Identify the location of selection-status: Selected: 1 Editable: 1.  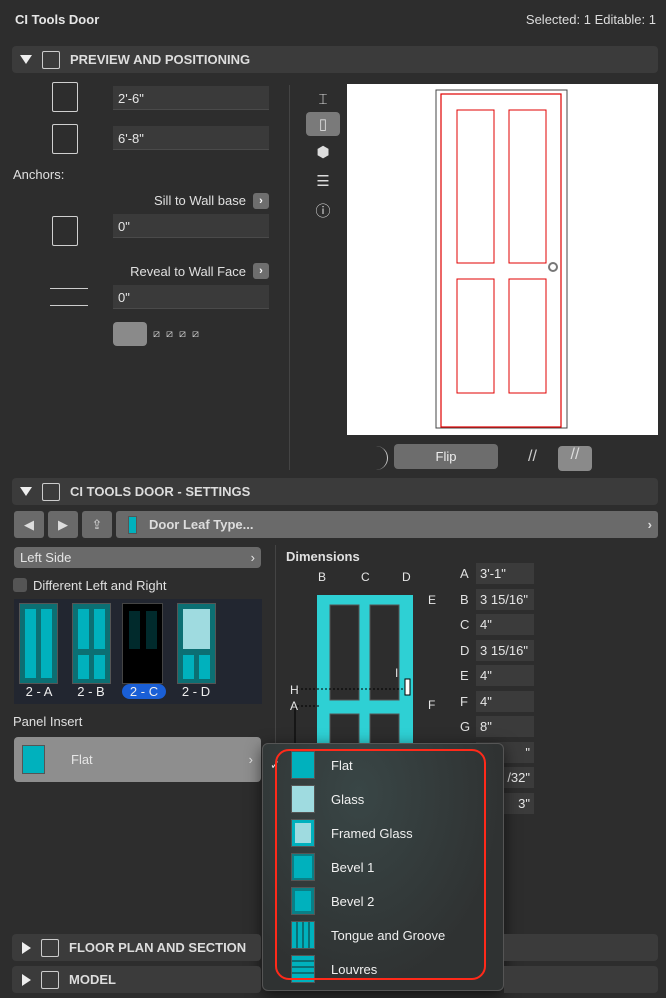
(590, 19).